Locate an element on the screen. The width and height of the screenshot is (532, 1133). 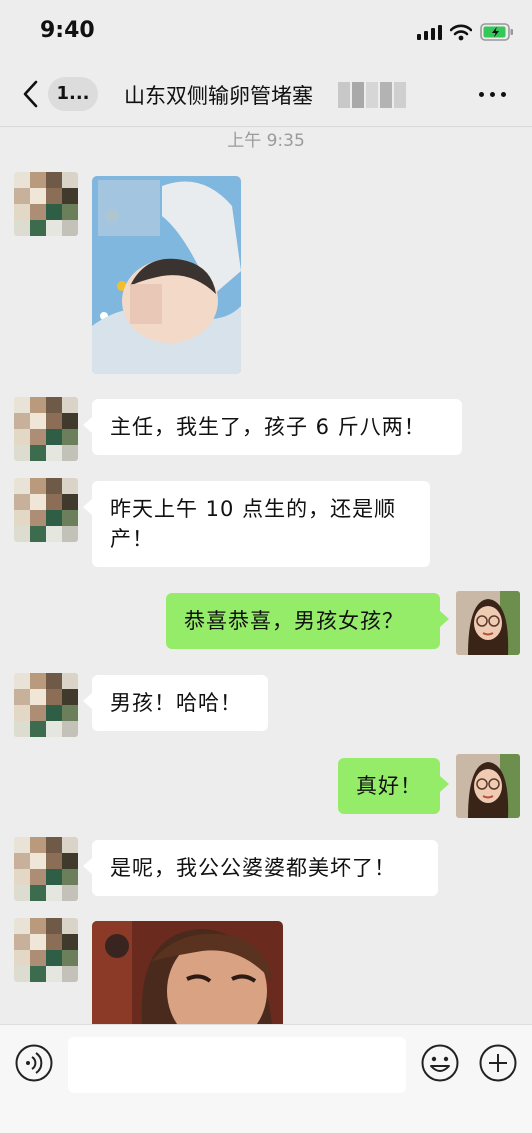
back-chevron-icon is located at coordinates (31, 94).